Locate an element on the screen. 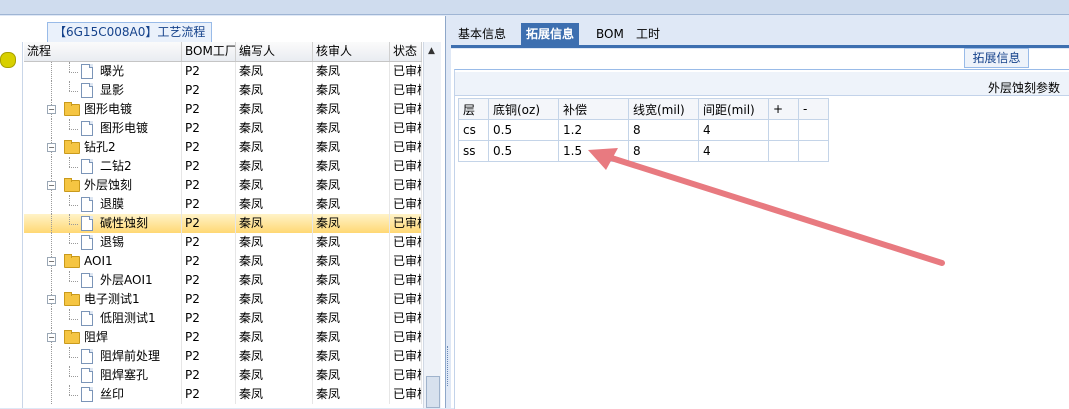 The width and height of the screenshot is (1069, 409). scrollbar-thumb is located at coordinates (433, 392).